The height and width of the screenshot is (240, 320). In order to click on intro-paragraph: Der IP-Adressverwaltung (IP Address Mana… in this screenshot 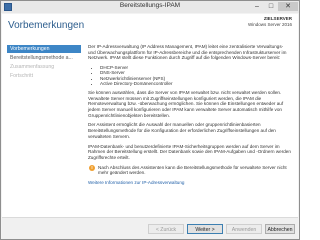, I will do `click(187, 52)`.